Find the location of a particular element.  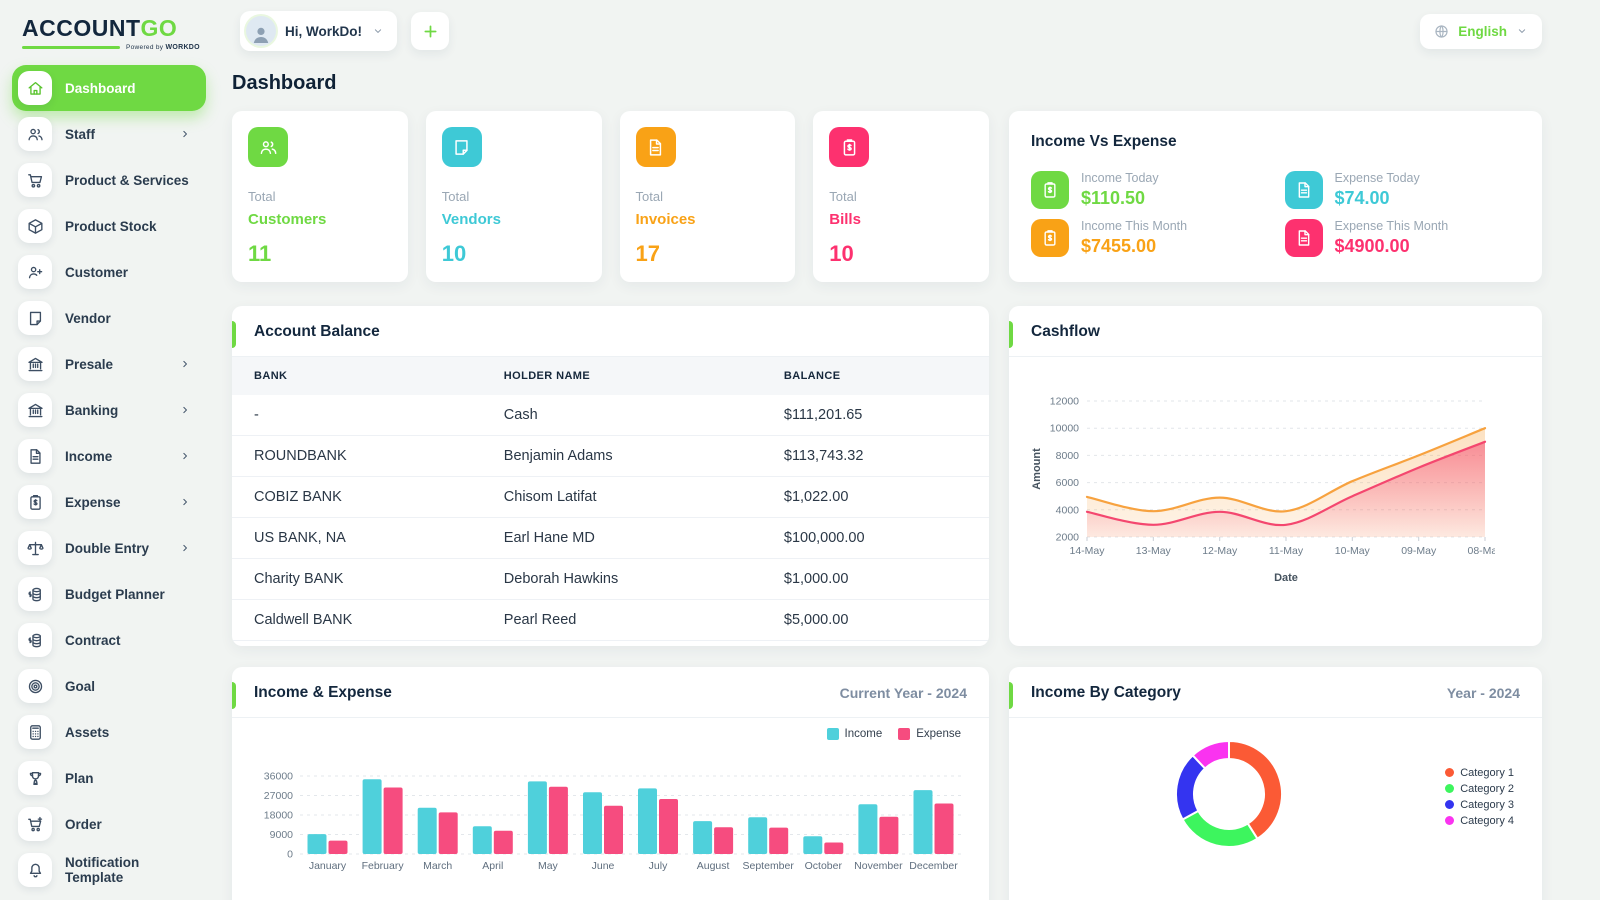

quick-add-button is located at coordinates (430, 31).